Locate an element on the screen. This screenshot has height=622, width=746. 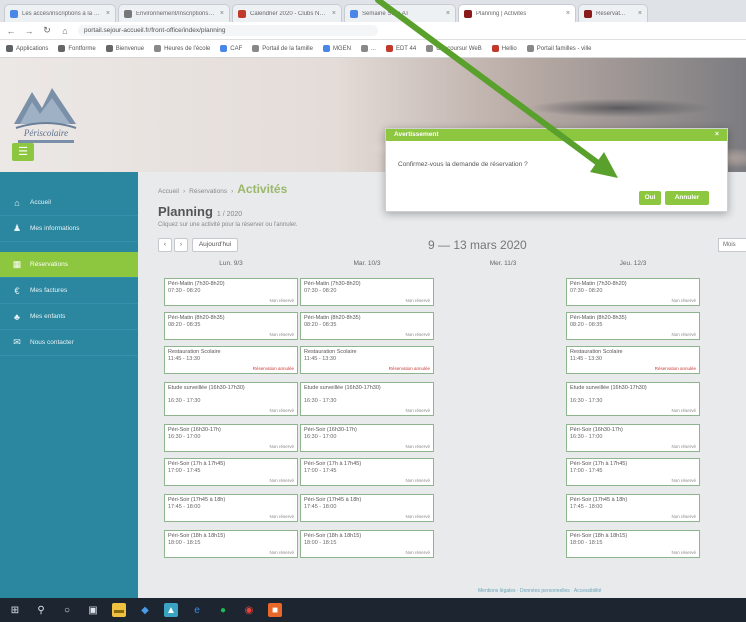
bookmark-item: Concoursur WeB is located at coordinates (454, 48).